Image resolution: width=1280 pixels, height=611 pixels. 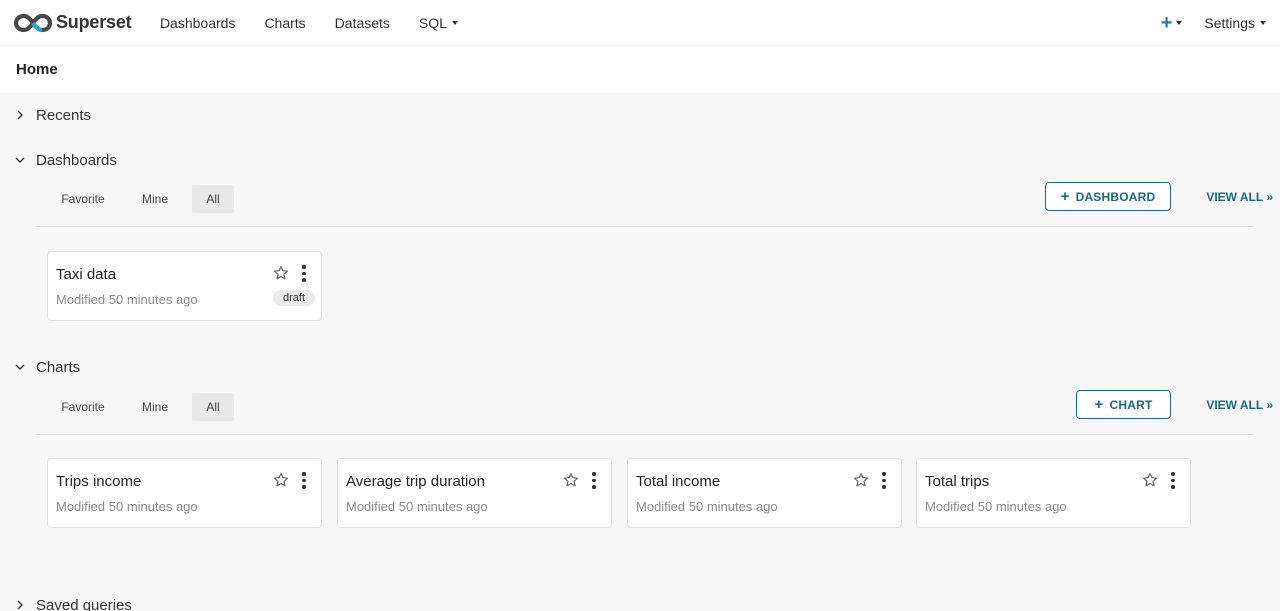 What do you see at coordinates (94, 22) in the screenshot?
I see `brand-name: Superset` at bounding box center [94, 22].